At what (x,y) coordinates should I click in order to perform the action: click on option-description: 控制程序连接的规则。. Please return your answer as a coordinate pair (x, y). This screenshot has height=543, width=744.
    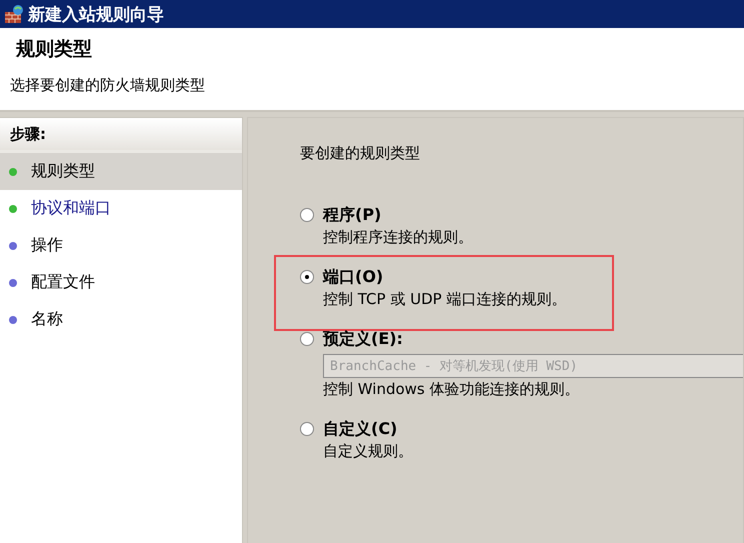
    Looking at the image, I should click on (398, 237).